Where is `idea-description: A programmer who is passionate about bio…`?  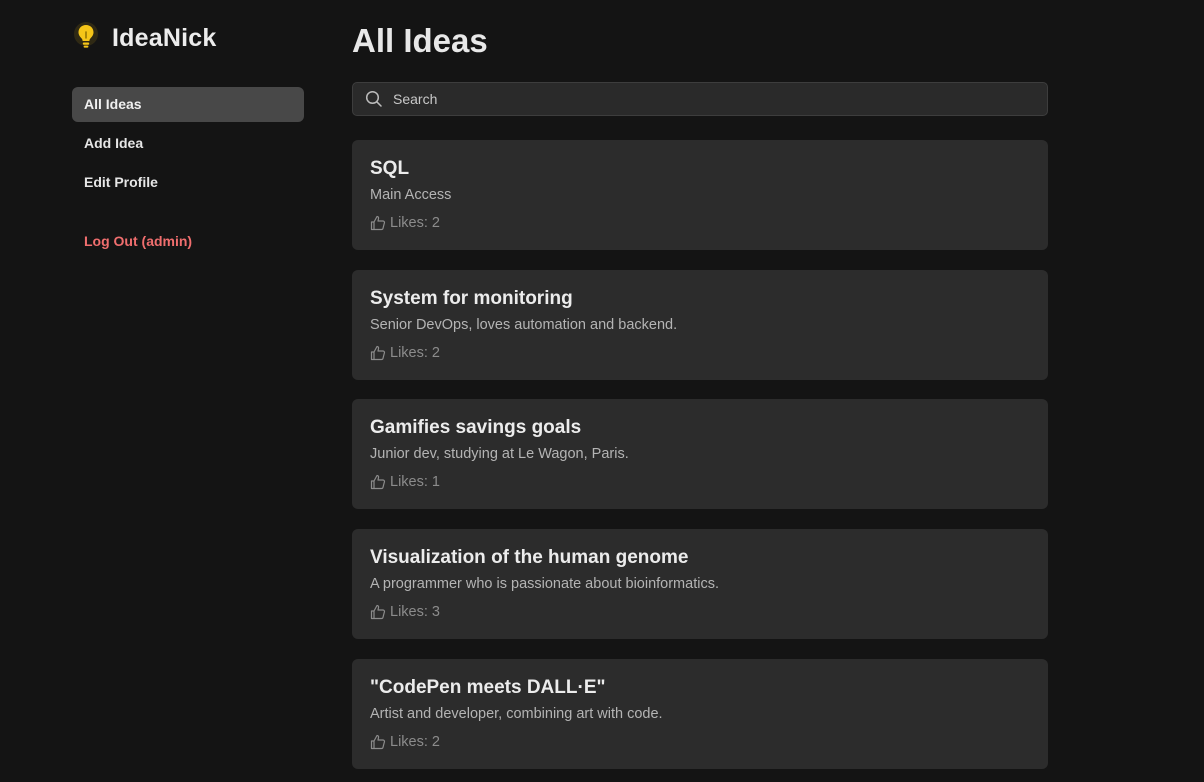 idea-description: A programmer who is passionate about bio… is located at coordinates (544, 584).